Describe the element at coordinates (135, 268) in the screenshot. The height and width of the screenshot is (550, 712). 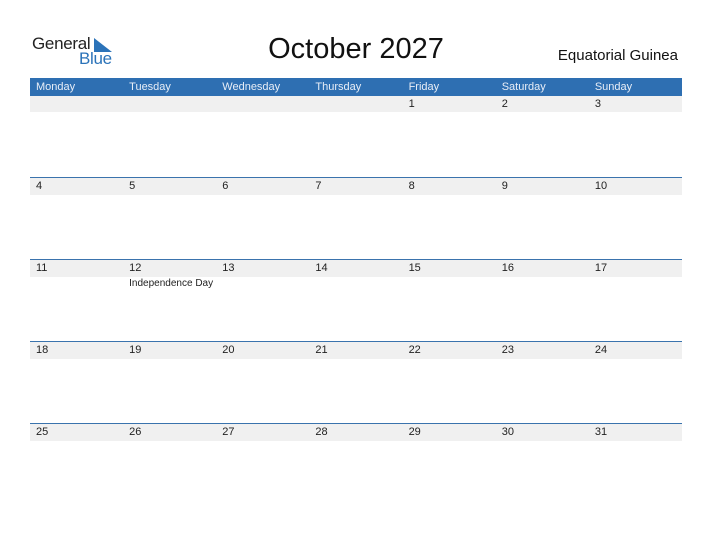
I see `day-number: 12` at that location.